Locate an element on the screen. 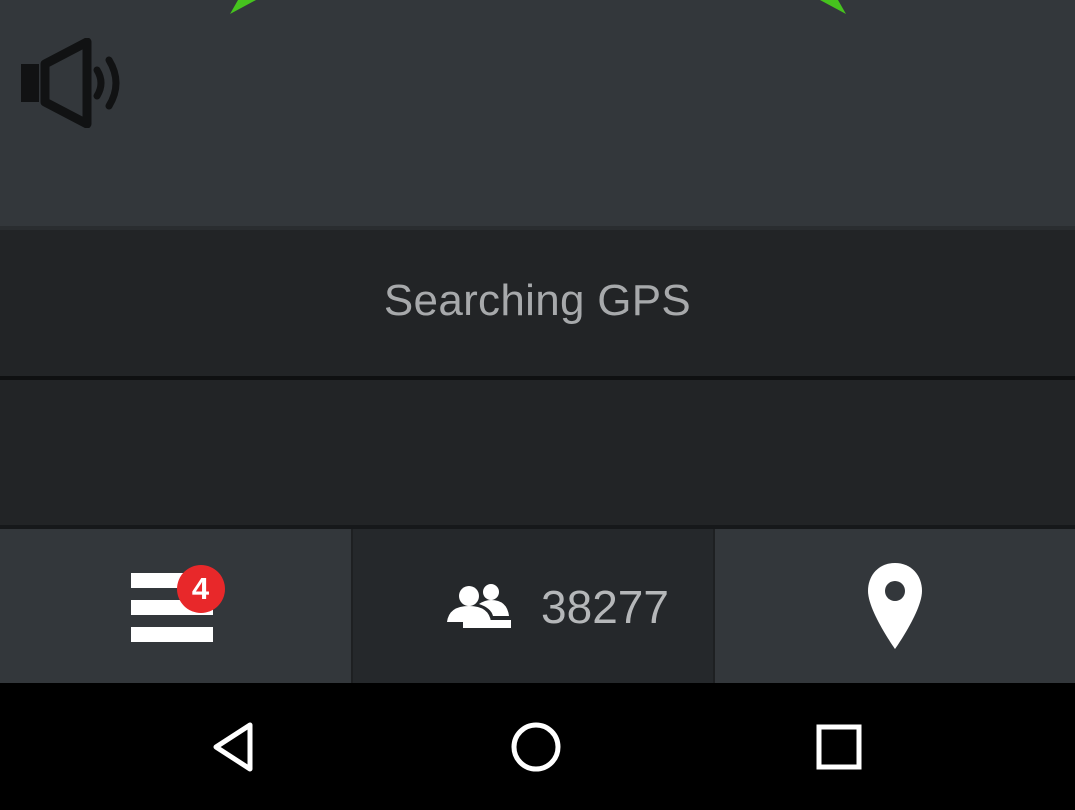 This screenshot has height=810, width=1075. recents-icon is located at coordinates (839, 746).